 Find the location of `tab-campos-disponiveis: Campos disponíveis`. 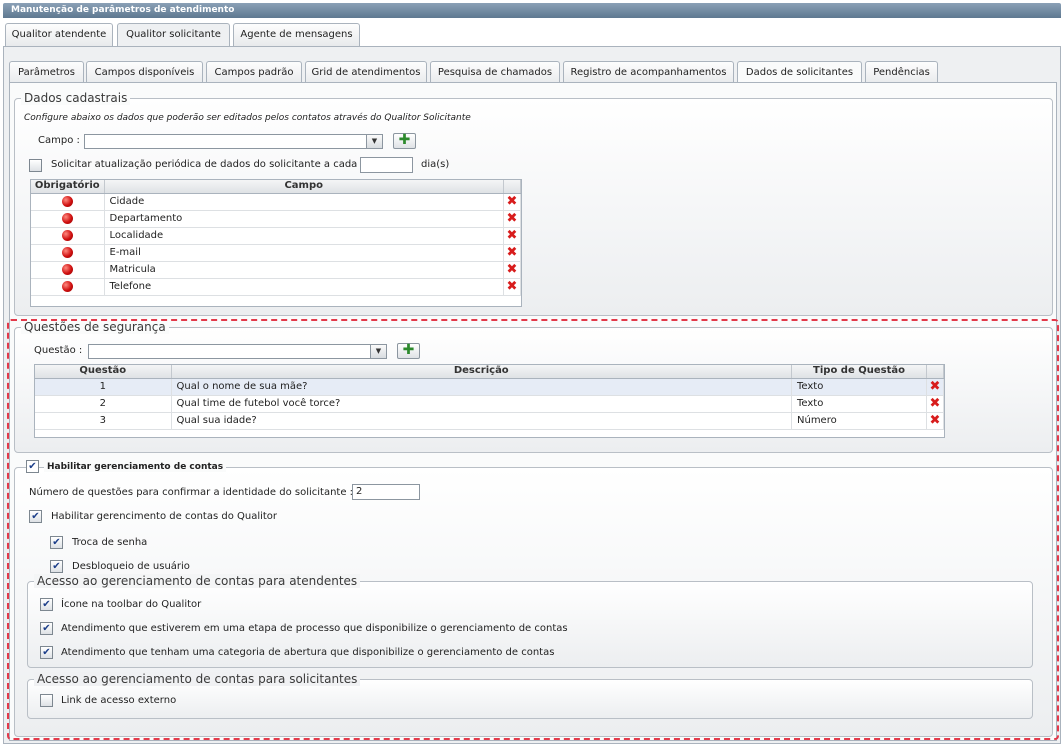

tab-campos-disponiveis: Campos disponíveis is located at coordinates (144, 72).